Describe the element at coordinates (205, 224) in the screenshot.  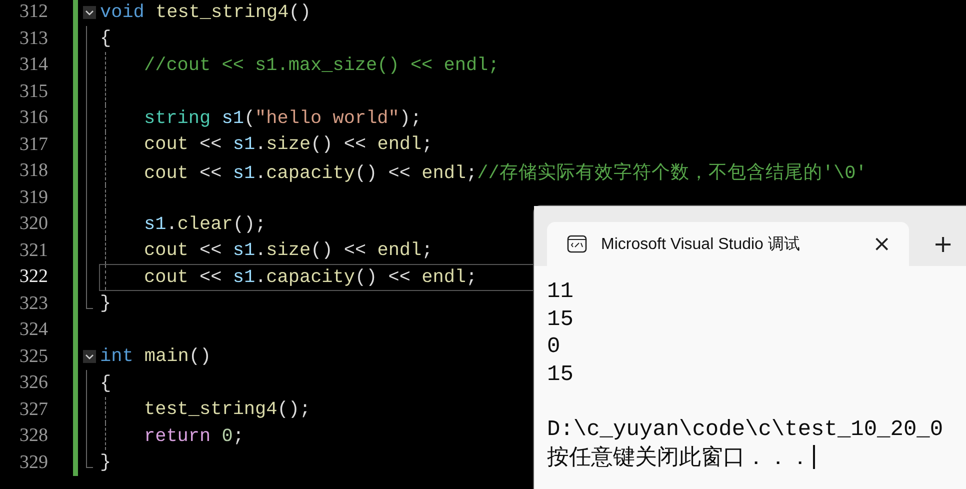
I see `code-line: s1.clear();` at that location.